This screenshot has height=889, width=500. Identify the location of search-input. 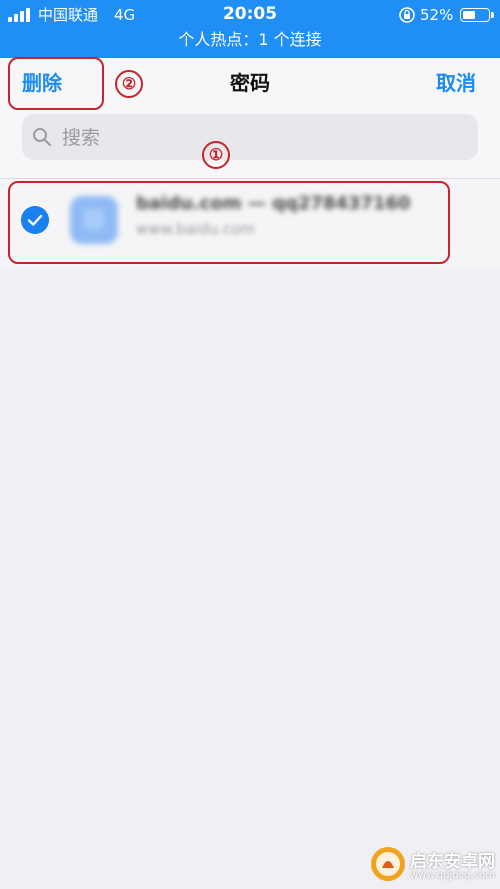
(262, 138).